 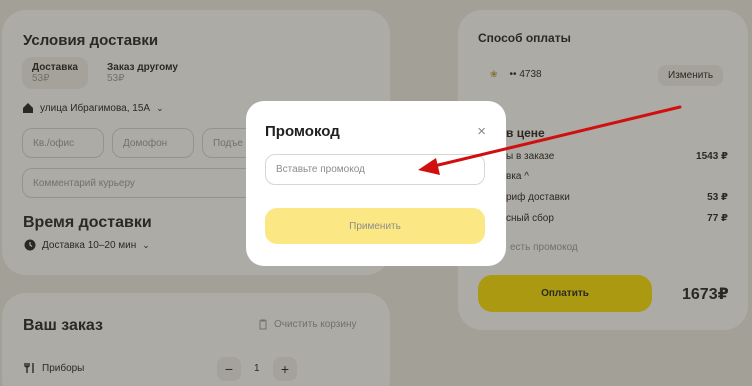 I want to click on apply-button: Применить, so click(x=375, y=226).